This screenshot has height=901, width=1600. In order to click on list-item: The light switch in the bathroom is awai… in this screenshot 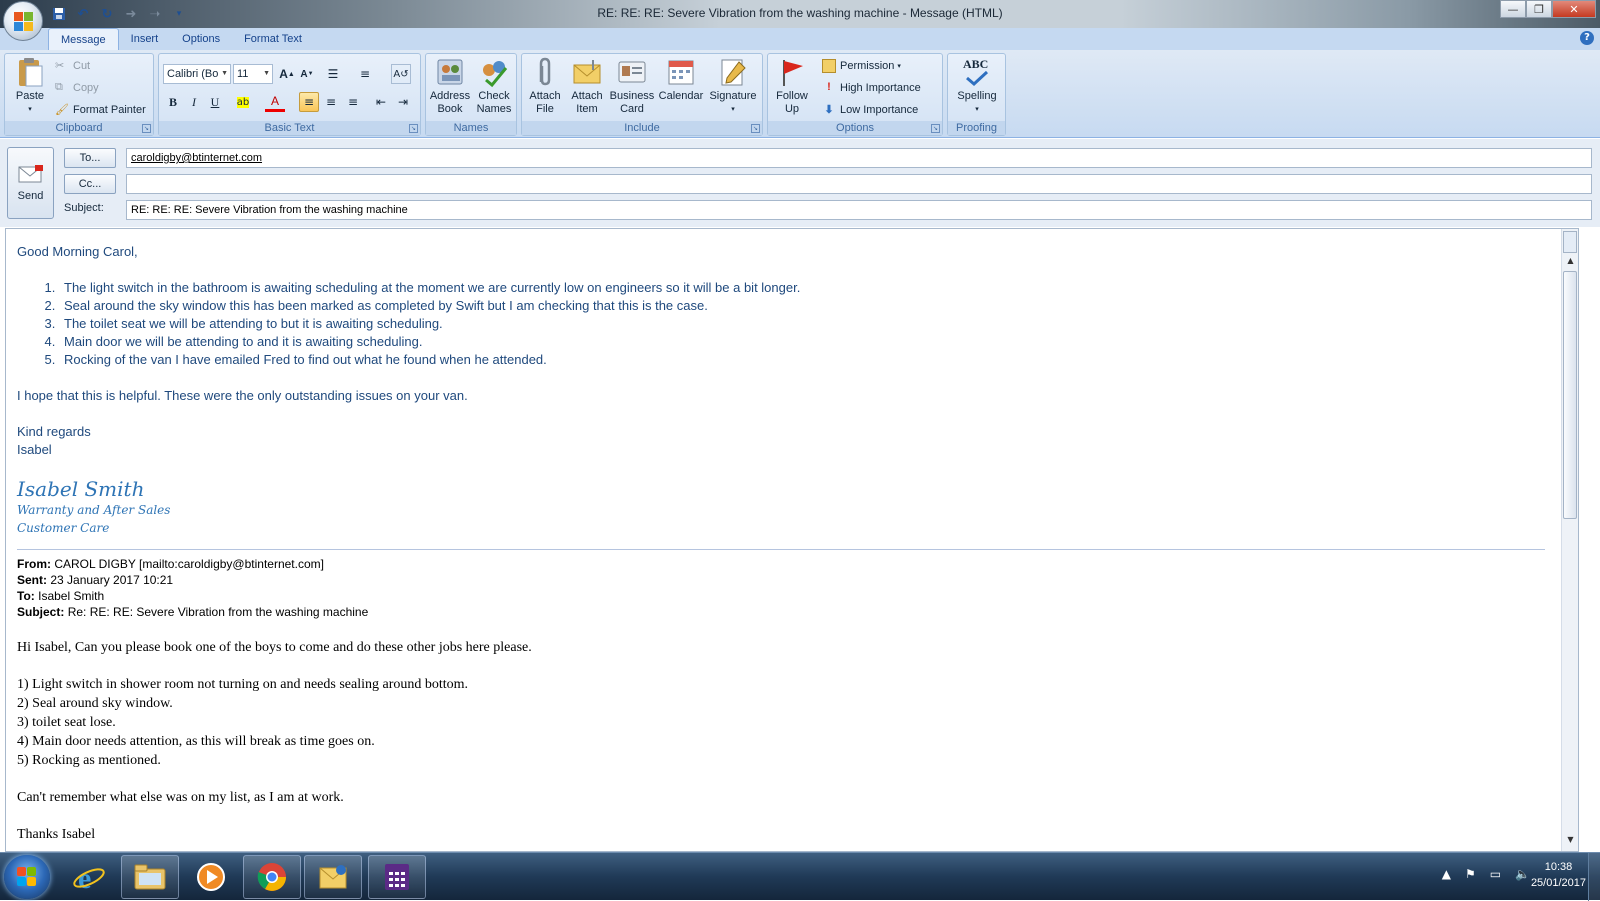, I will do `click(808, 288)`.